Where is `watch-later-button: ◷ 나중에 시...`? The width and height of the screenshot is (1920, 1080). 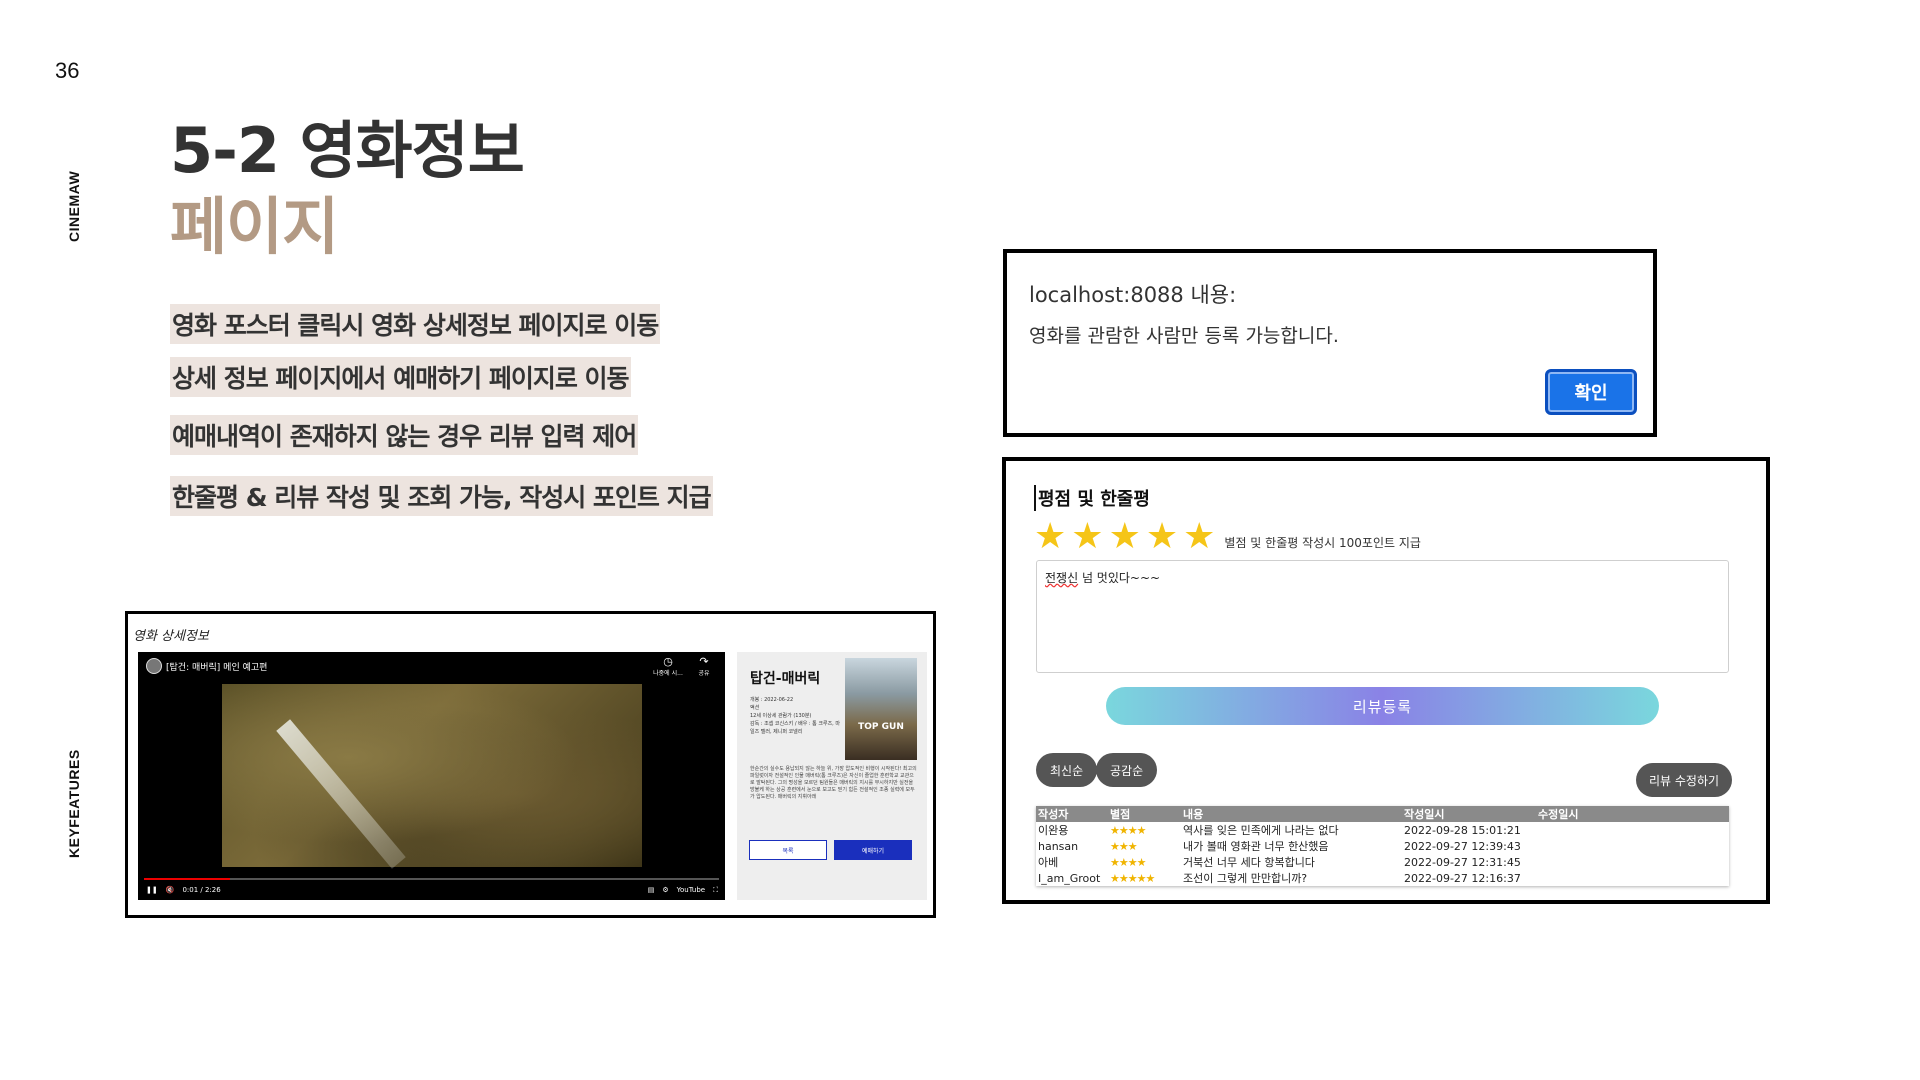
watch-later-button: ◷ 나중에 시... is located at coordinates (668, 666).